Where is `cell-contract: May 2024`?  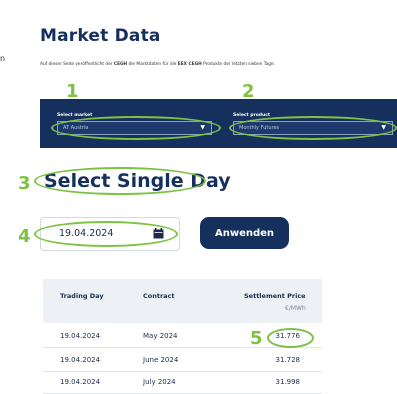 cell-contract: May 2024 is located at coordinates (160, 336).